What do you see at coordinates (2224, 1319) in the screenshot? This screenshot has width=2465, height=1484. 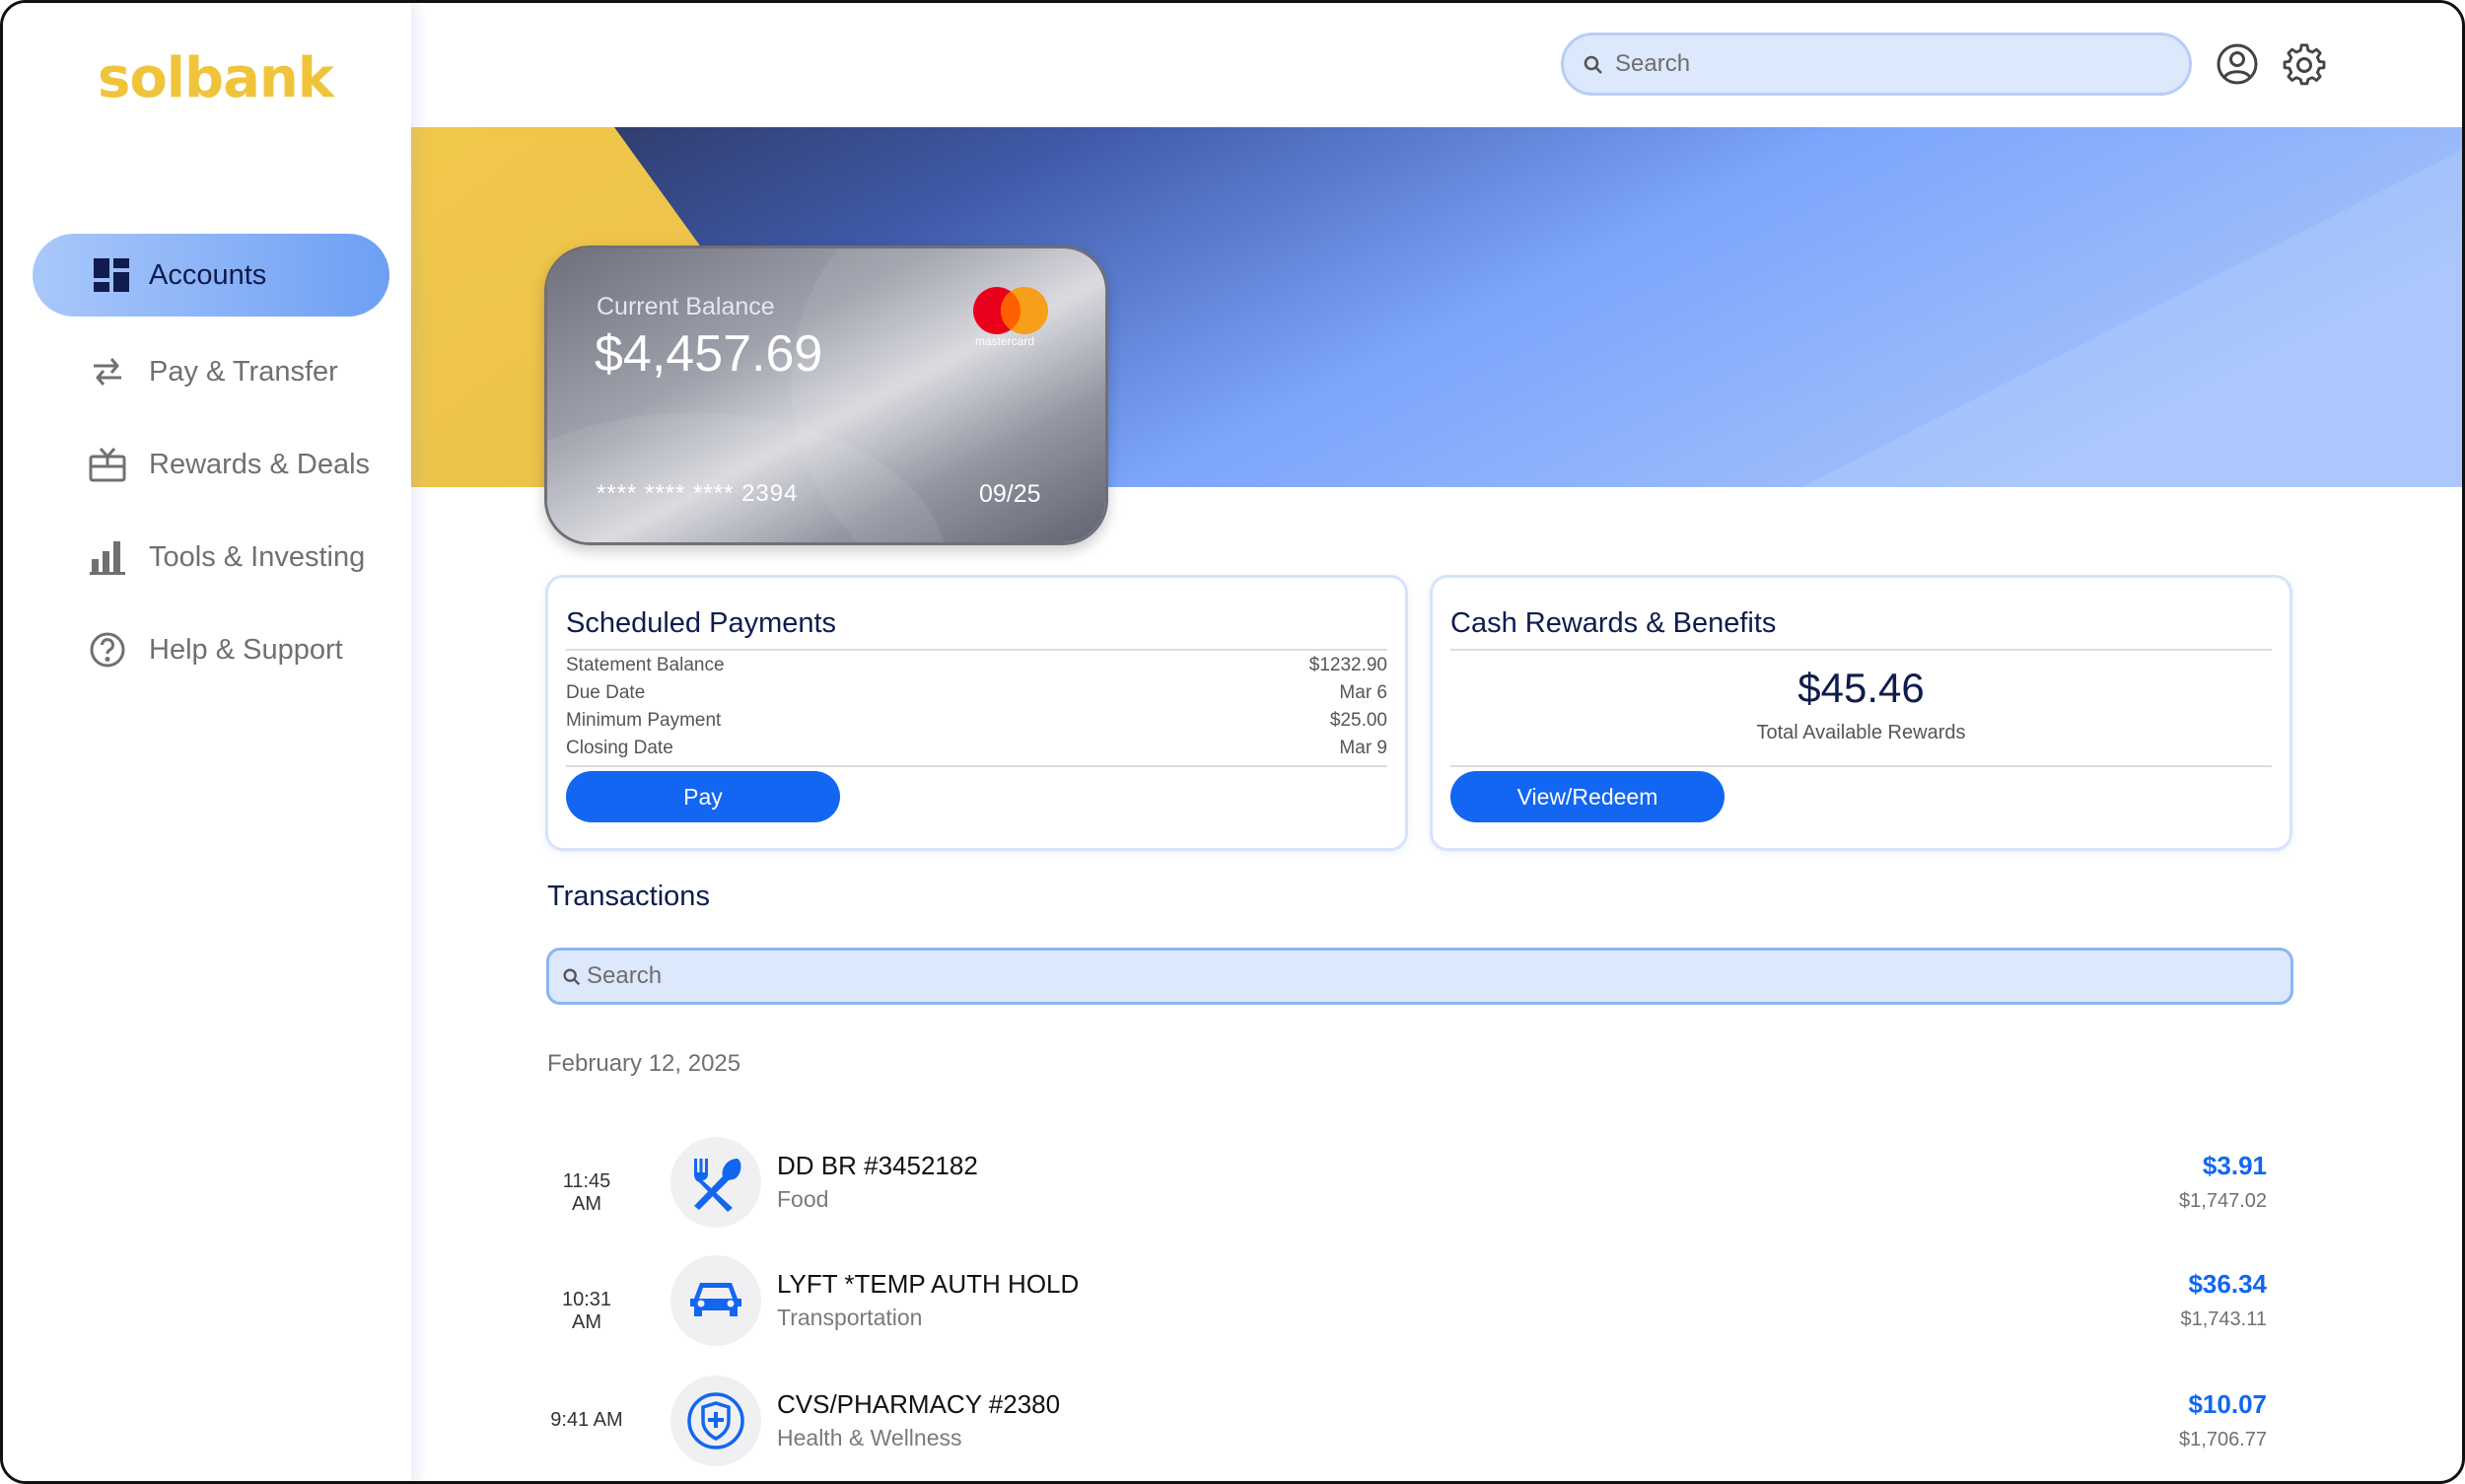 I see `transaction-running-balance: $1,743.11` at bounding box center [2224, 1319].